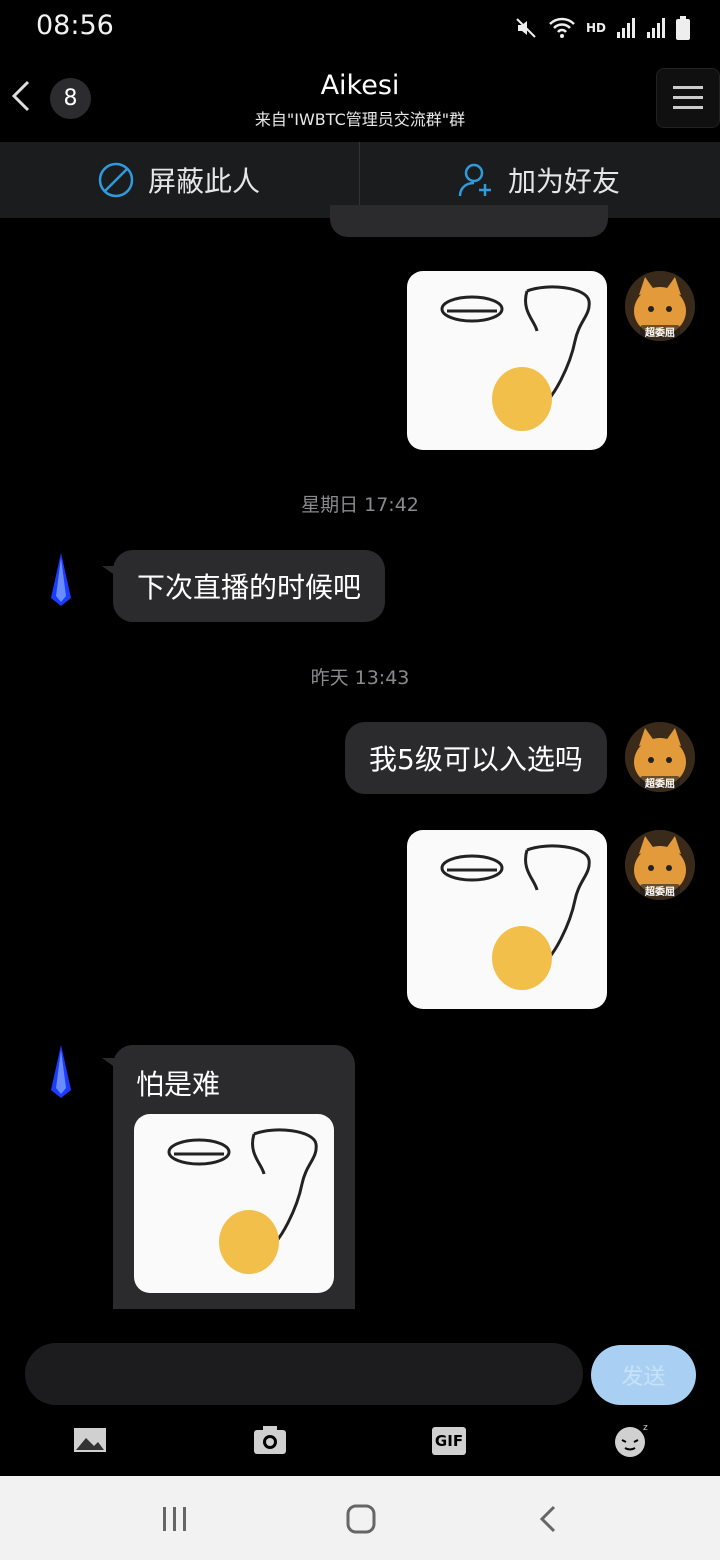 This screenshot has height=1560, width=720. I want to click on message-input, so click(304, 1374).